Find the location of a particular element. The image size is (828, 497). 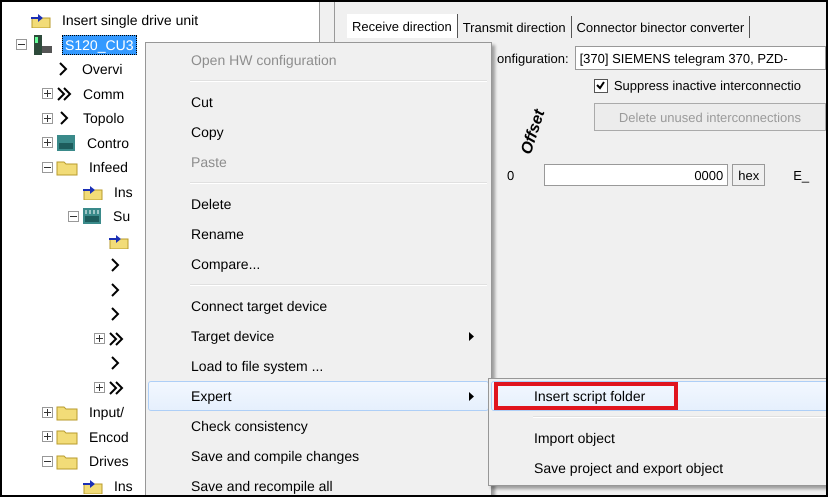

checkbox-label: Suppress inactive interconnectio is located at coordinates (708, 85).